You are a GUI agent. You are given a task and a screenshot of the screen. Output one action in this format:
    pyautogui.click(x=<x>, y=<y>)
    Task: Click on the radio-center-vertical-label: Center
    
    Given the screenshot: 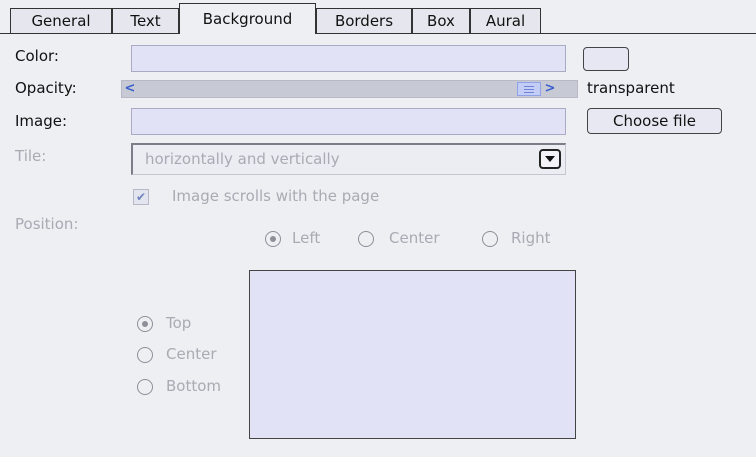 What is the action you would take?
    pyautogui.click(x=191, y=354)
    